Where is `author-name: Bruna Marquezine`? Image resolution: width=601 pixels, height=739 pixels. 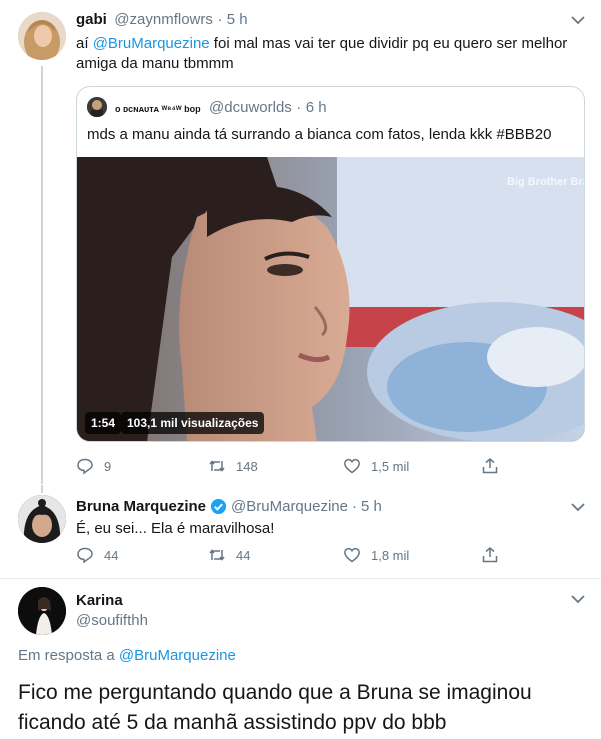 author-name: Bruna Marquezine is located at coordinates (141, 506).